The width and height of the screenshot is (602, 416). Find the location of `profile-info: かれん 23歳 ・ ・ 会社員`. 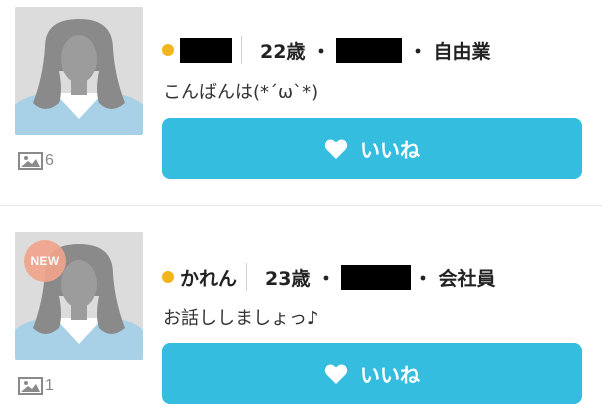

profile-info: かれん 23歳 ・ ・ 会社員 is located at coordinates (329, 277).